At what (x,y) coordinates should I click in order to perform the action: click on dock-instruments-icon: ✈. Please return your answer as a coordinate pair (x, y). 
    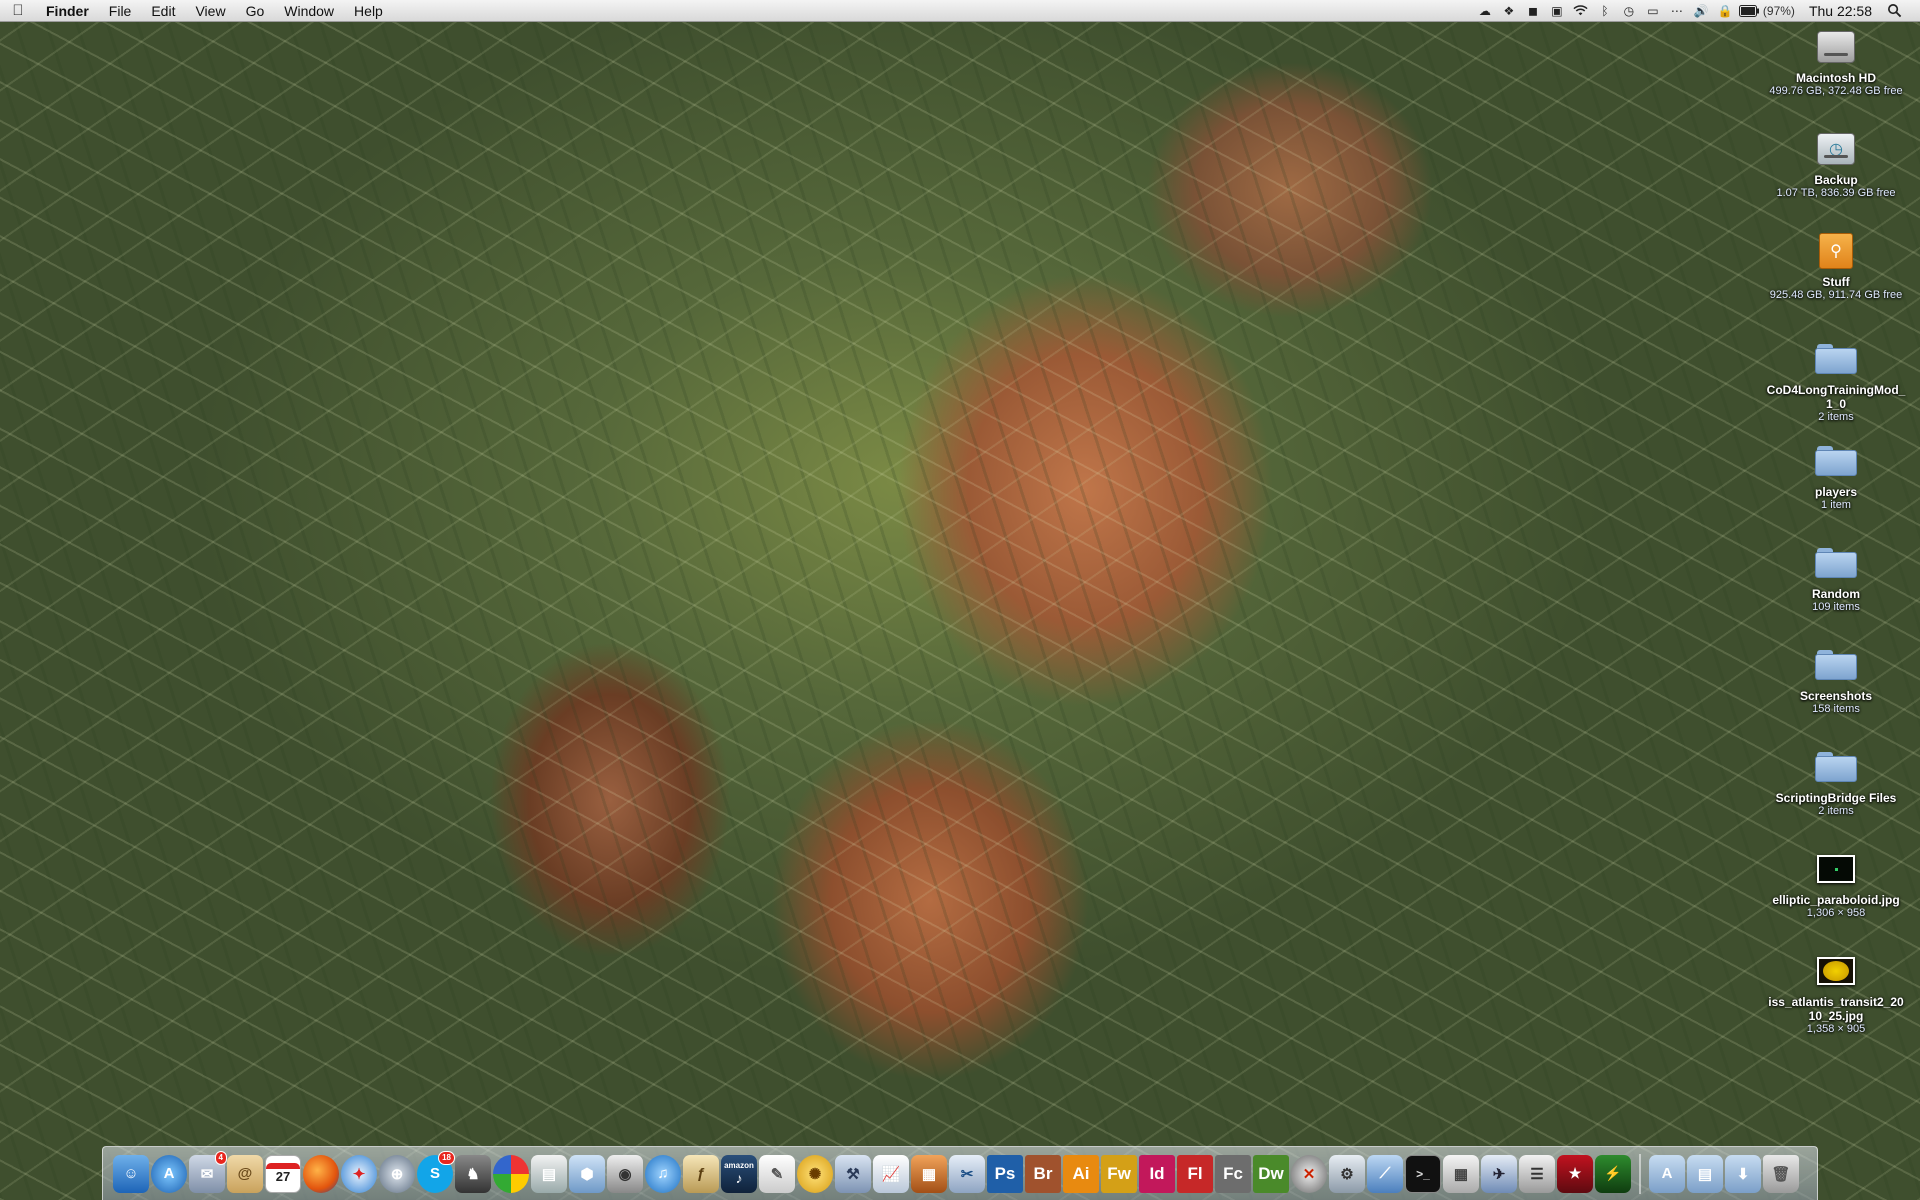
    Looking at the image, I should click on (1499, 1173).